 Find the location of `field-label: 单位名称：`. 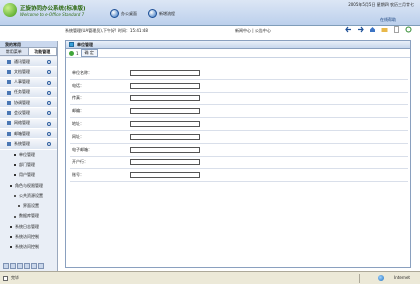

field-label: 单位名称： is located at coordinates (82, 72).